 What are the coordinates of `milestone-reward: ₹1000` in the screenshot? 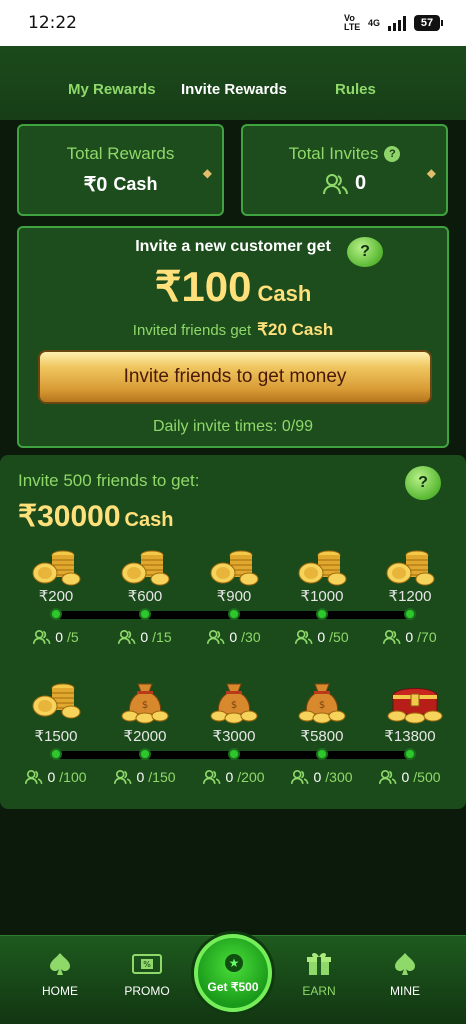 It's located at (322, 596).